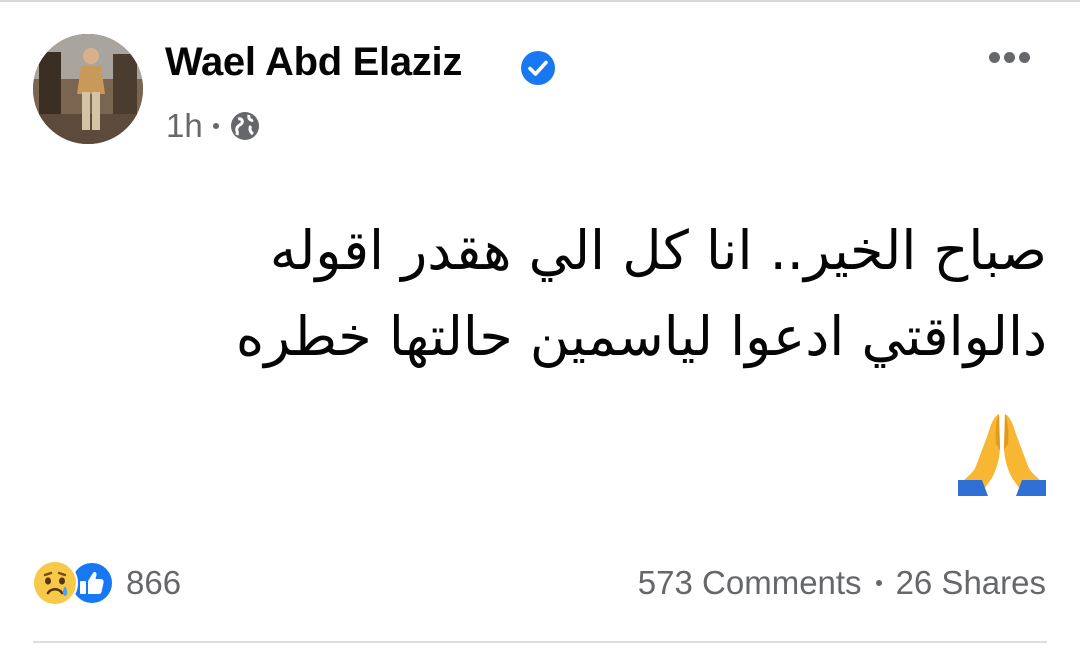 This screenshot has height=662, width=1080. Describe the element at coordinates (971, 583) in the screenshot. I see `shares-link: 26 Shares` at that location.